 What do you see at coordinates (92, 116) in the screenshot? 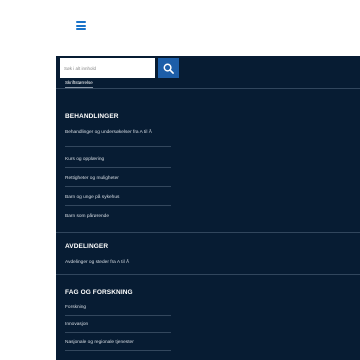
I see `section-title: BEHANDLINGER` at bounding box center [92, 116].